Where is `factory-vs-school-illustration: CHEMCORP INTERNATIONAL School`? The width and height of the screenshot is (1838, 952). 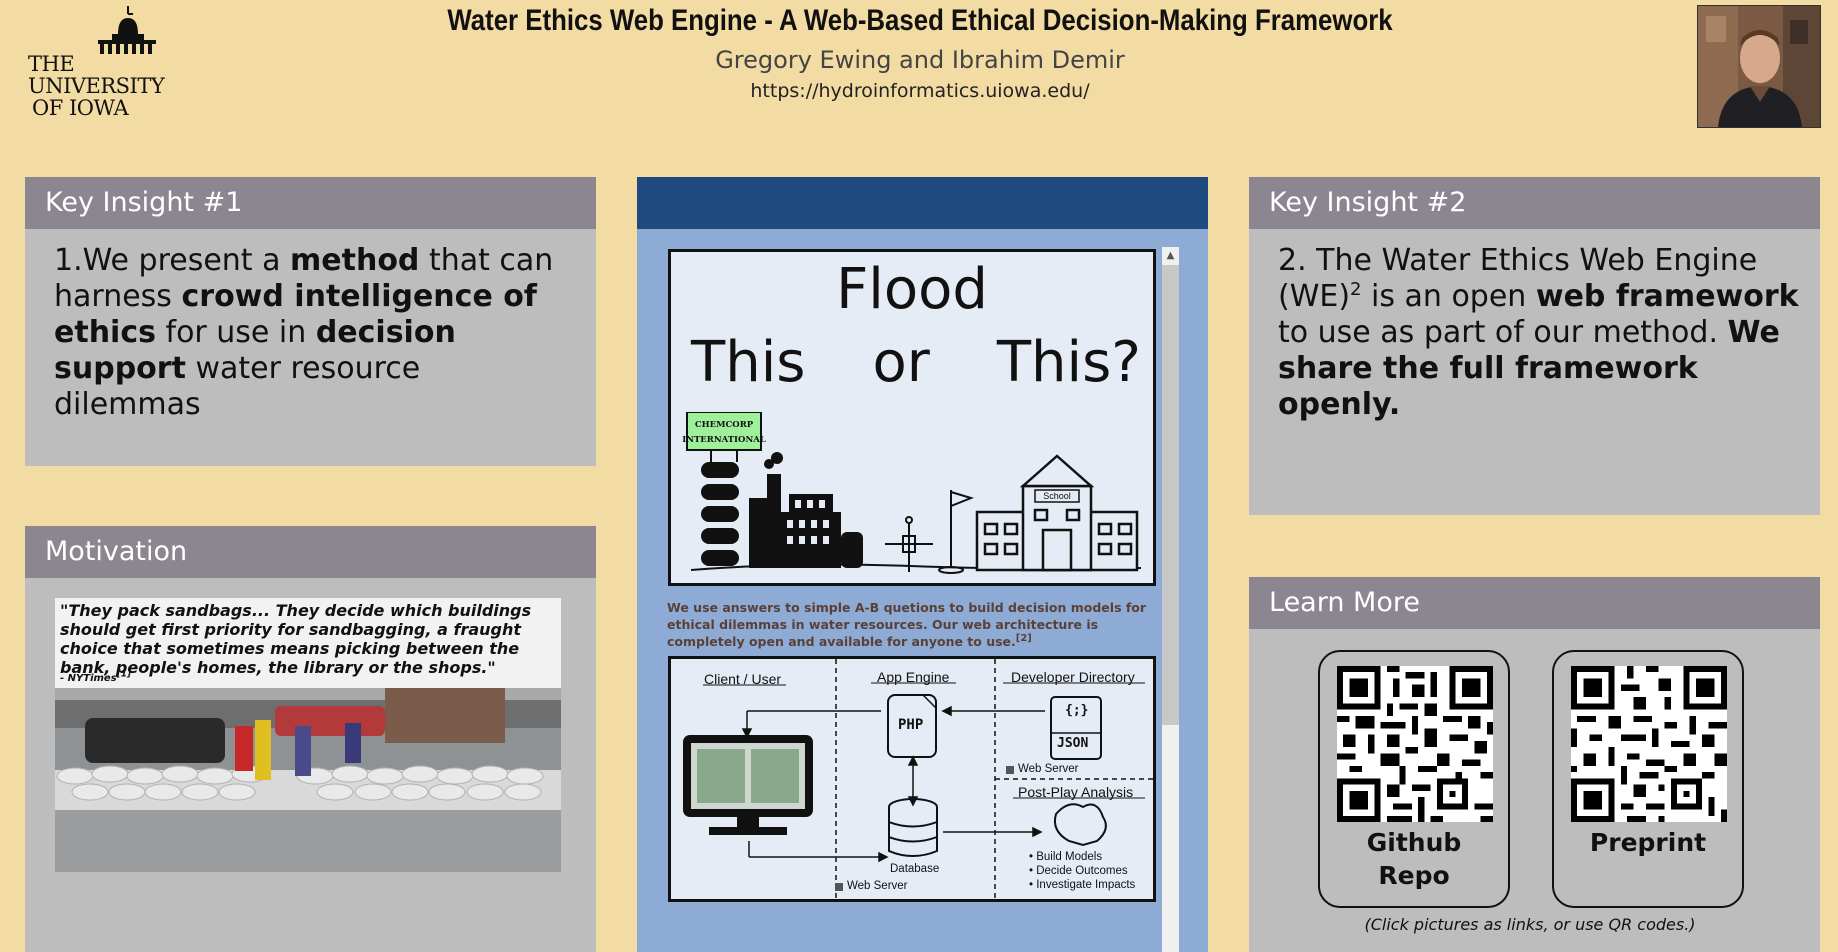
factory-vs-school-illustration: CHEMCORP INTERNATIONAL School is located at coordinates (912, 493).